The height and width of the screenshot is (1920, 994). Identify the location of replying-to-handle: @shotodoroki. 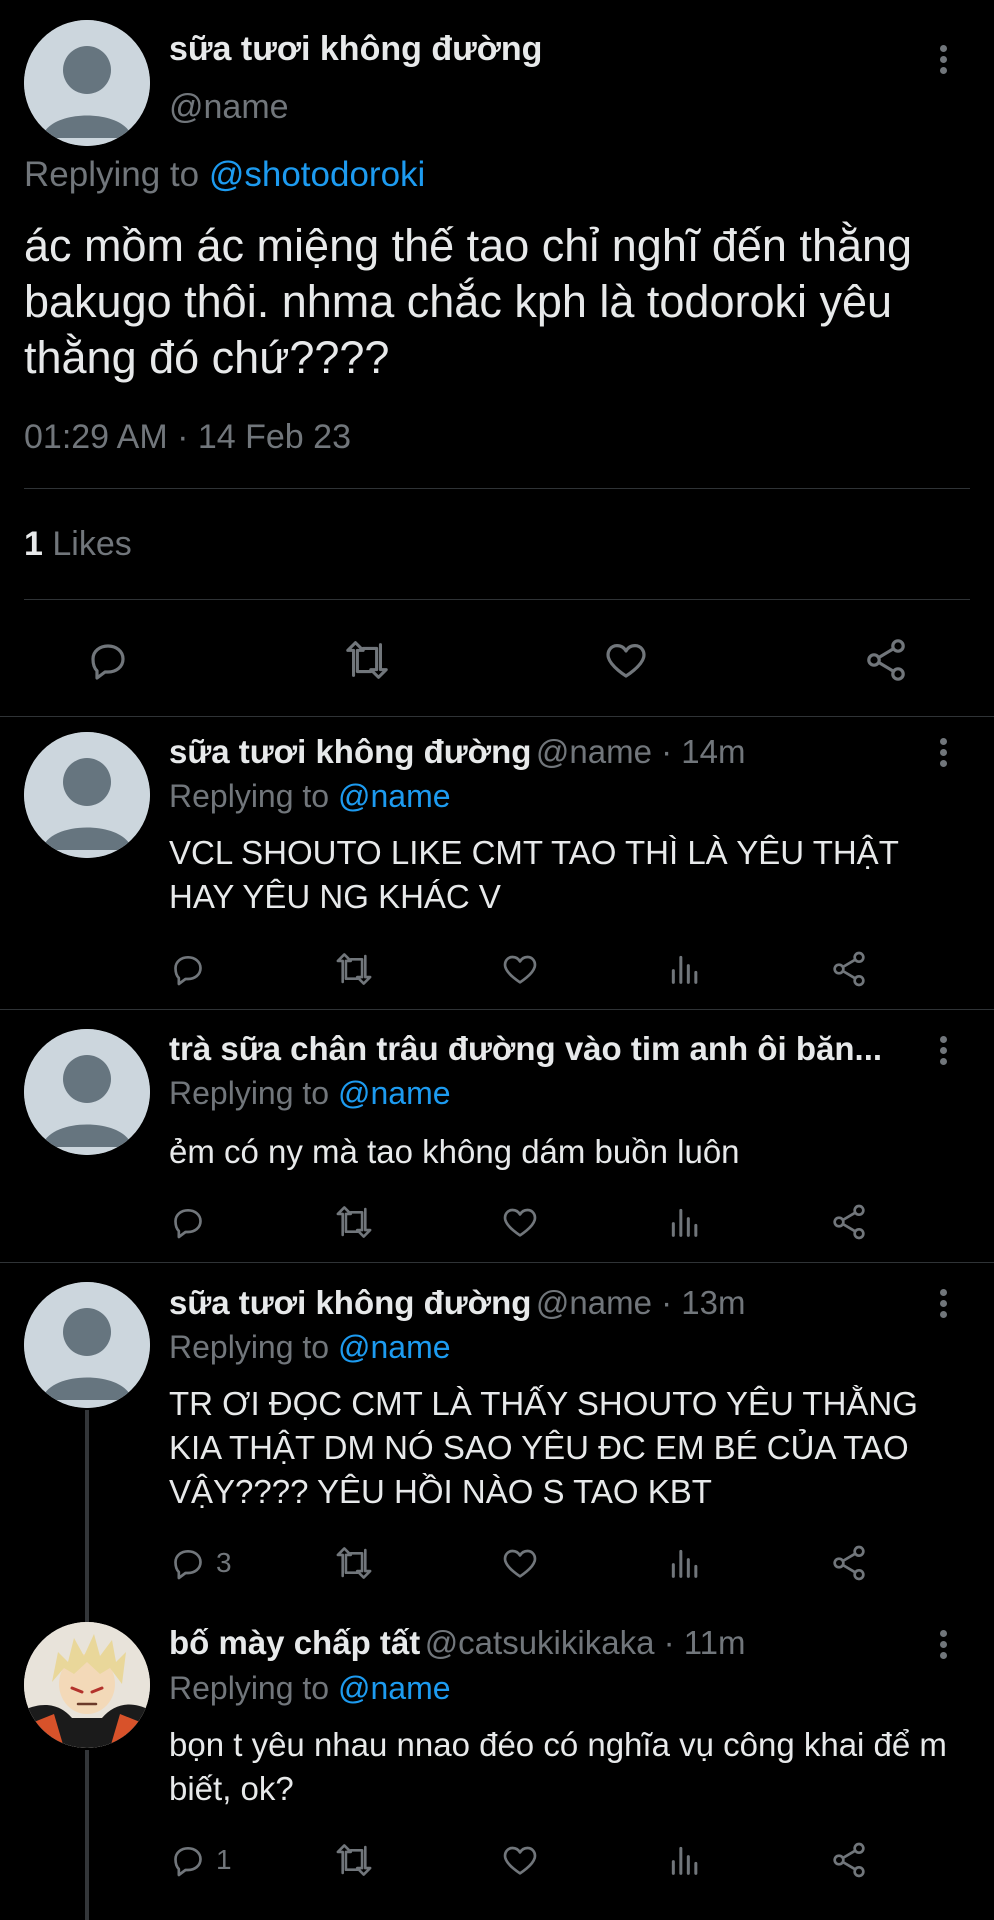
(317, 174).